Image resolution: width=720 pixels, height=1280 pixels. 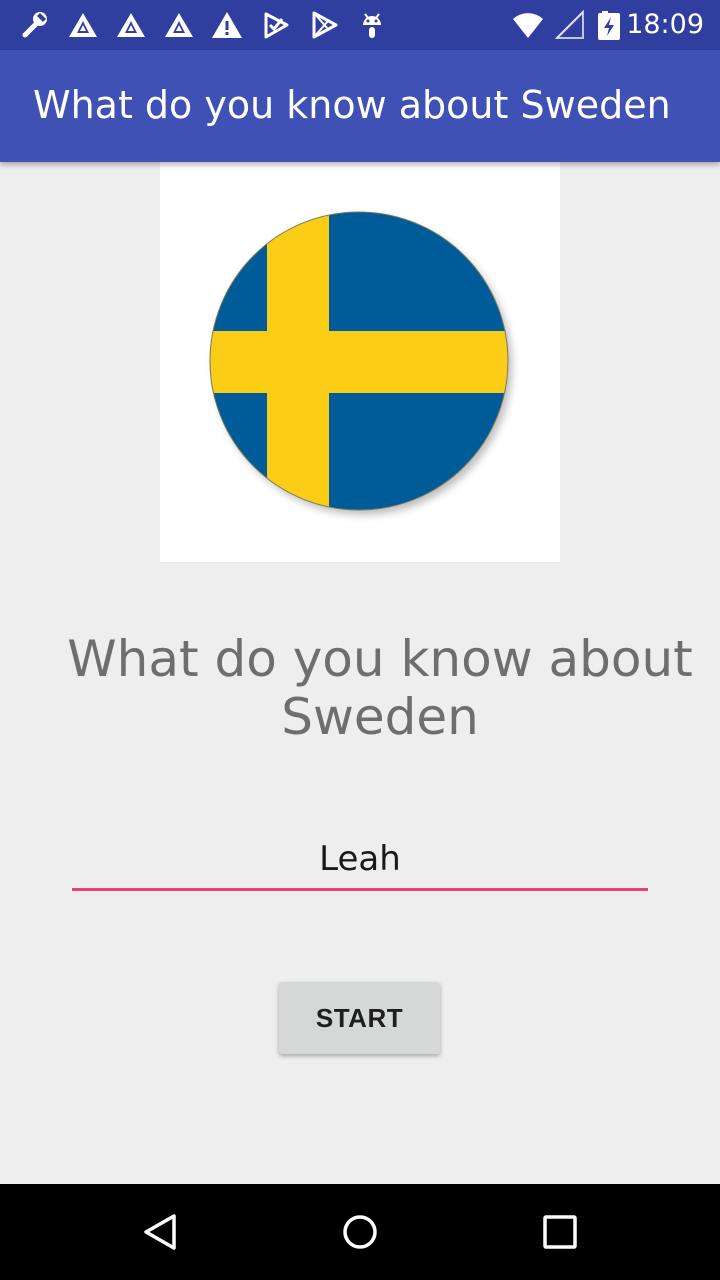 What do you see at coordinates (325, 25) in the screenshot?
I see `play-store-icon` at bounding box center [325, 25].